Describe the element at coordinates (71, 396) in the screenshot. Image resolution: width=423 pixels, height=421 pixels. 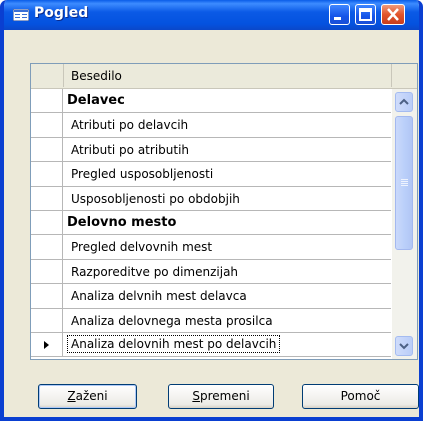
I see `run-accel: Z` at that location.